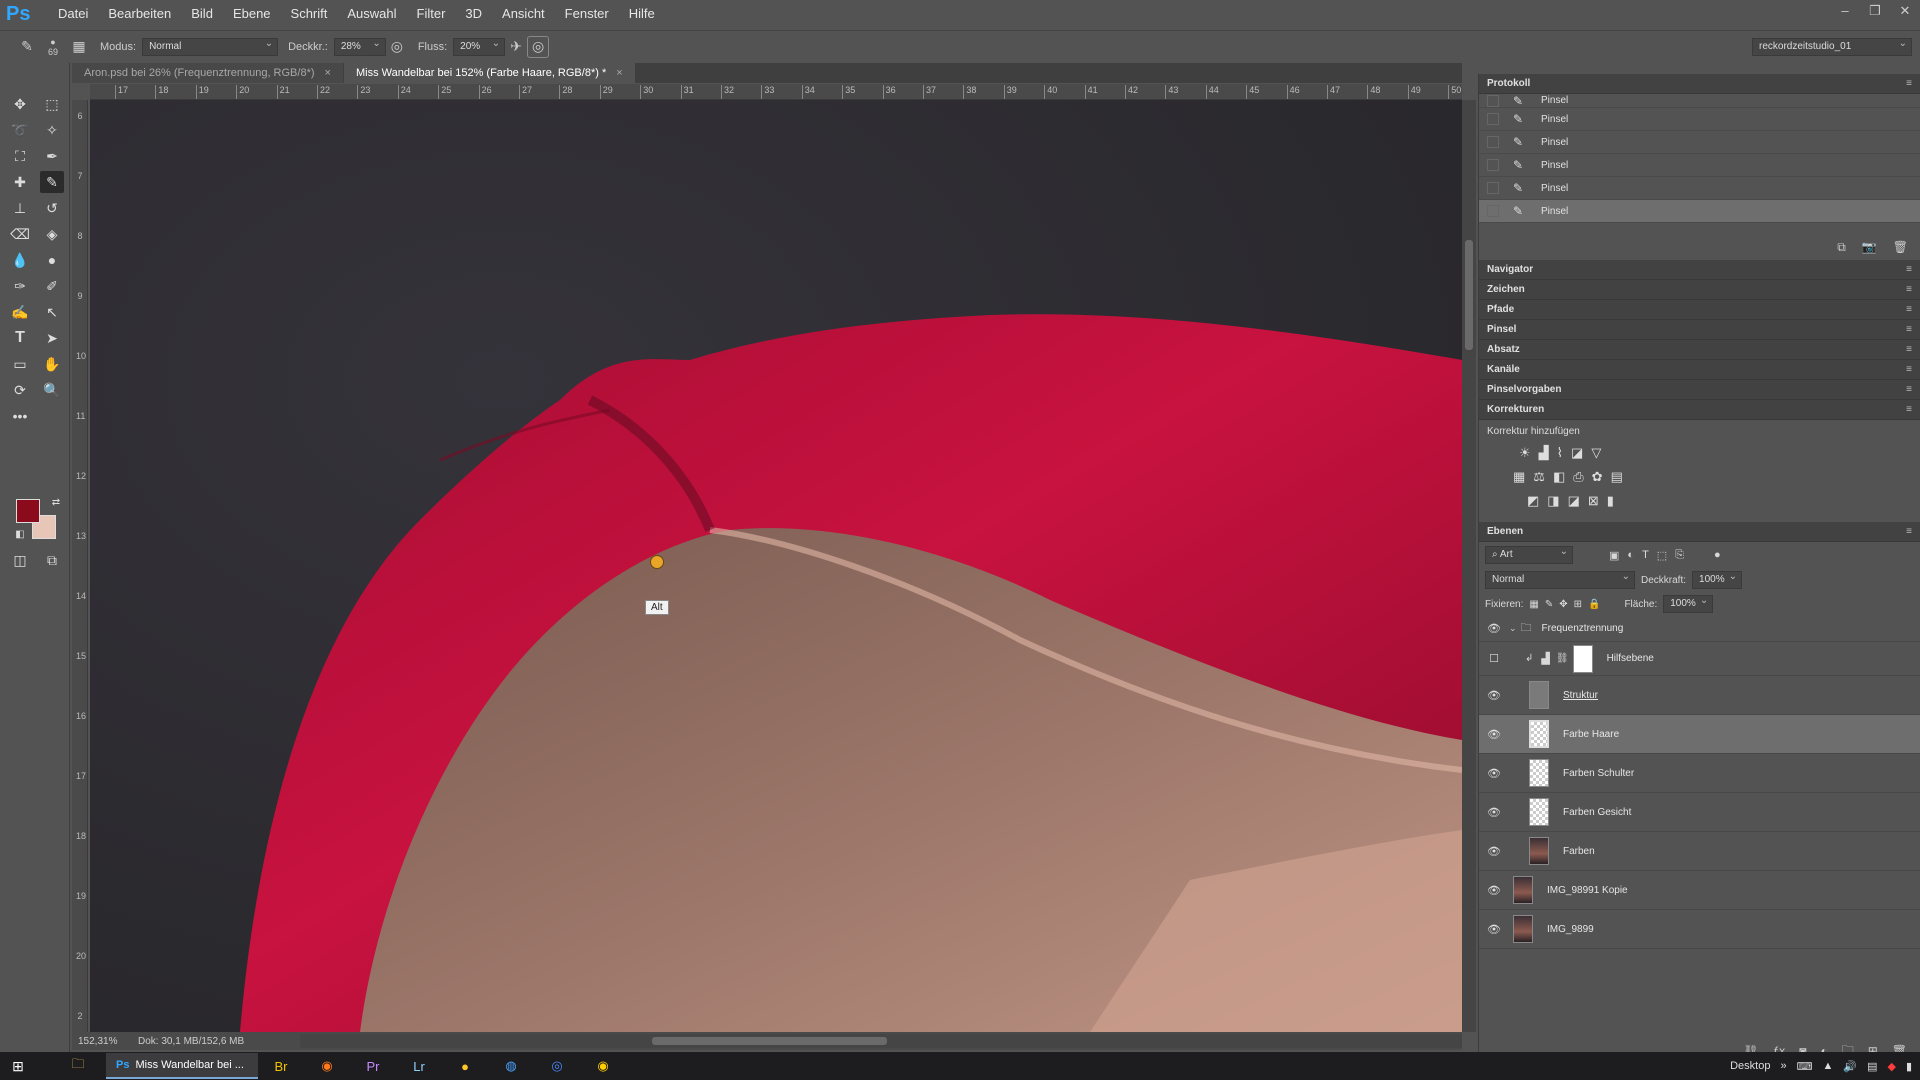 The height and width of the screenshot is (1080, 1920). I want to click on pressure-opacity-icon: ◎, so click(397, 47).